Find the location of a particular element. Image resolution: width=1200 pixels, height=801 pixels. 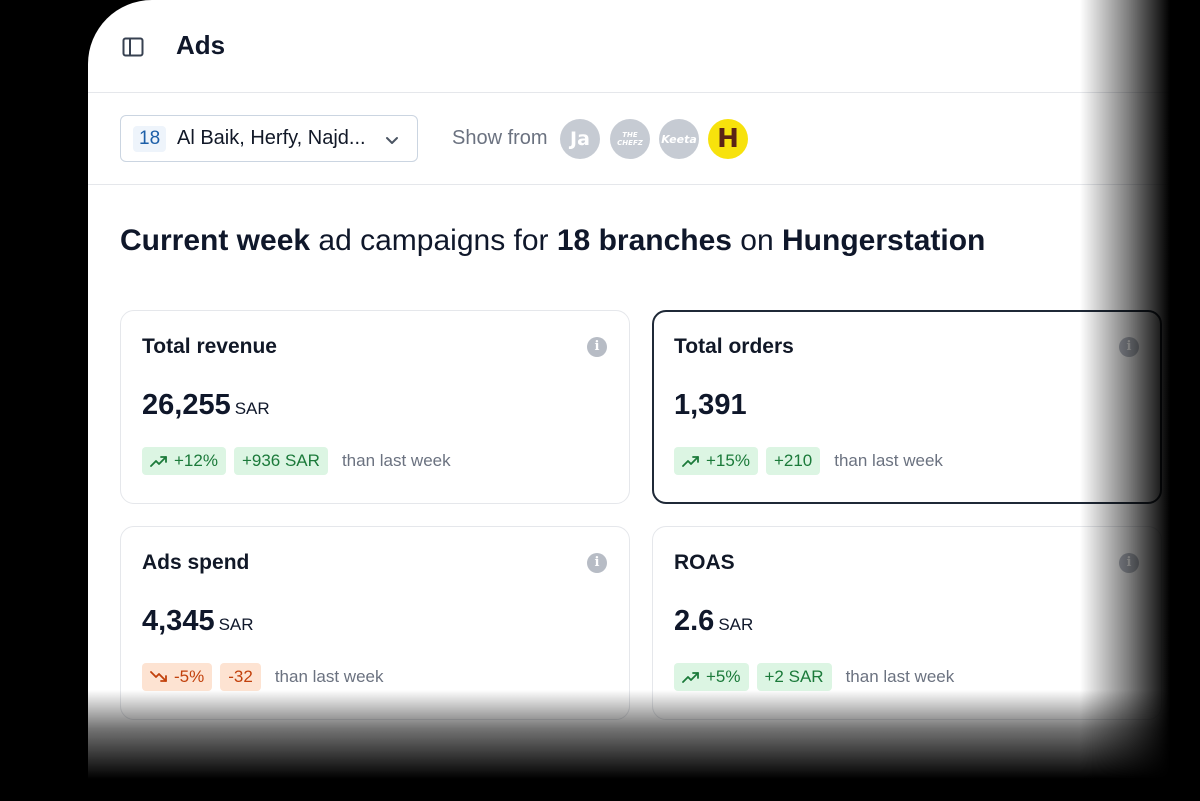

platform-jahez-logo: Ja is located at coordinates (580, 139).